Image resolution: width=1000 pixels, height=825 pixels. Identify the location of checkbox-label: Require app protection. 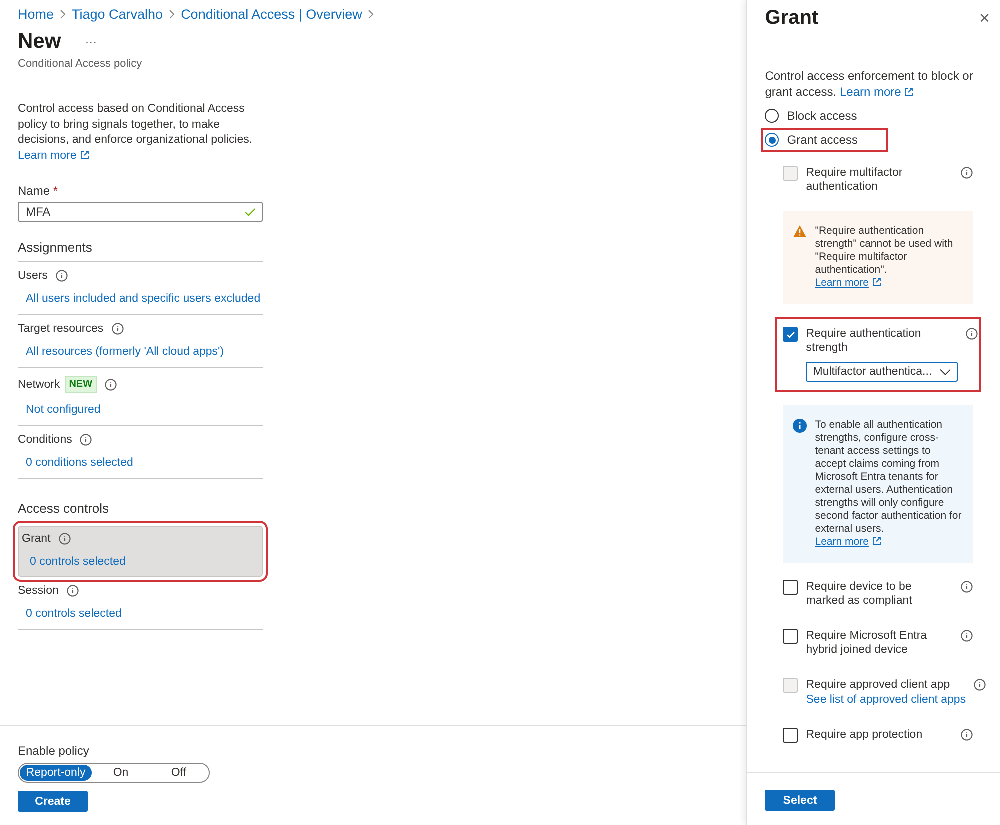
(864, 735).